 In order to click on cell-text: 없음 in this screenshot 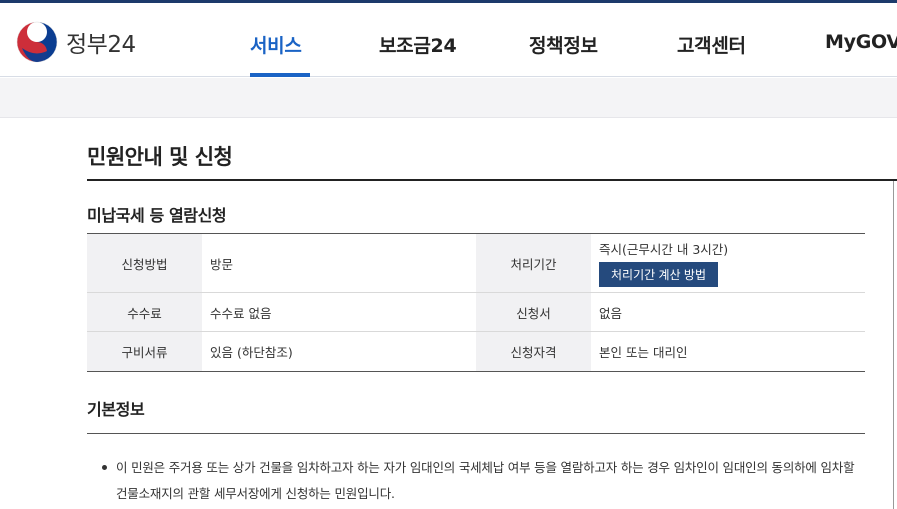, I will do `click(611, 313)`.